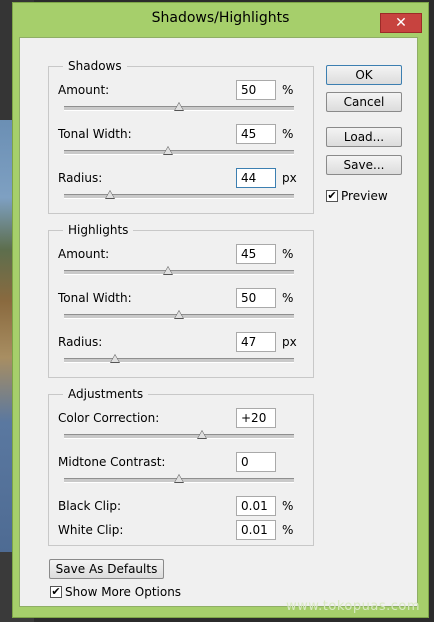 The width and height of the screenshot is (434, 622). I want to click on title-bar: Shadows/Highlights ✕, so click(220, 18).